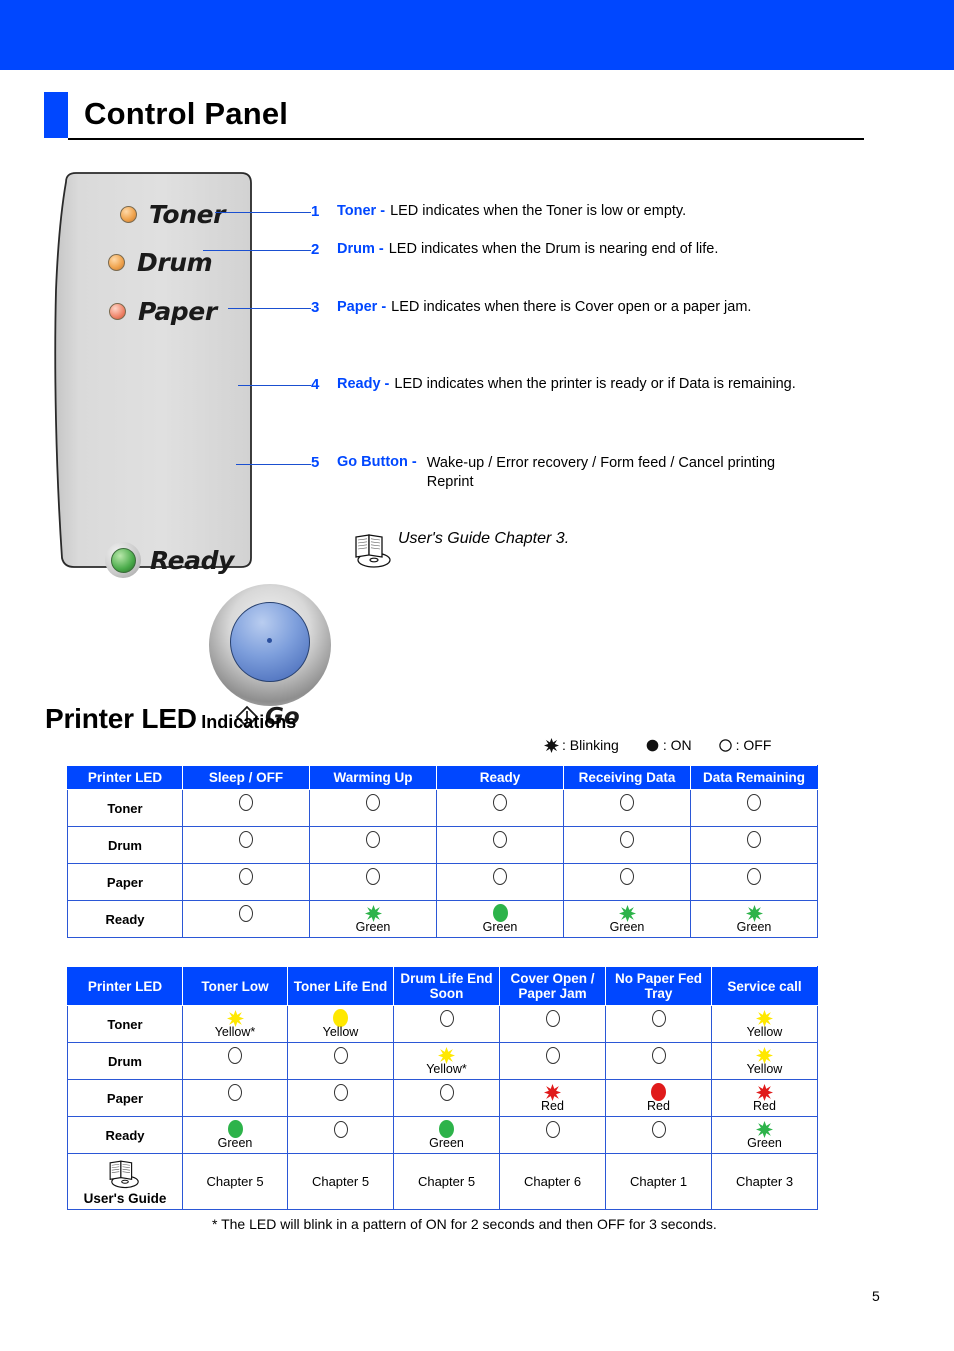 This screenshot has height=1351, width=954. I want to click on toner-led-label: Toner, so click(187, 214).